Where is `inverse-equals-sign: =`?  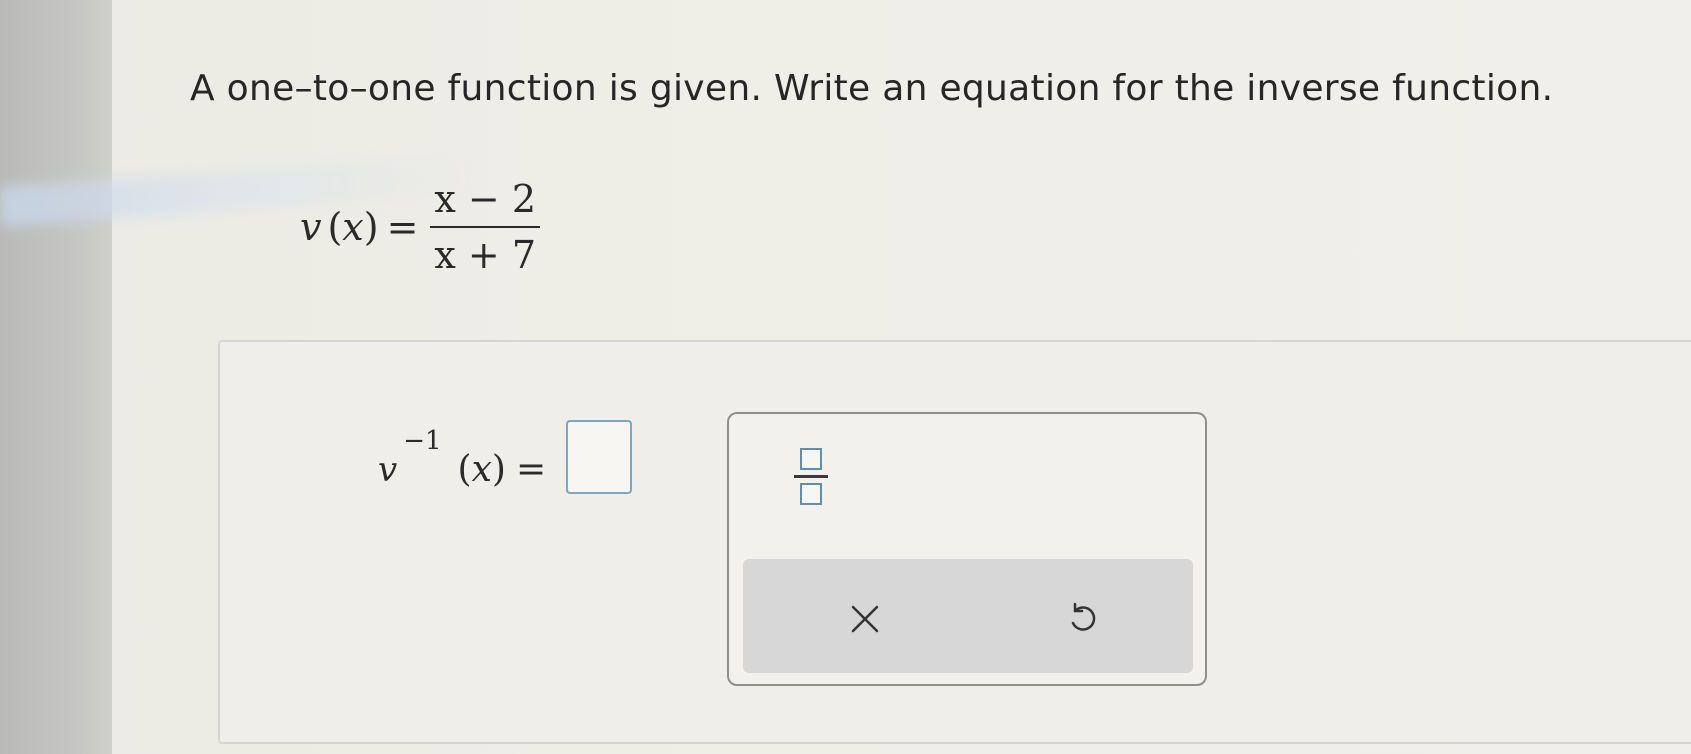 inverse-equals-sign: = is located at coordinates (531, 469).